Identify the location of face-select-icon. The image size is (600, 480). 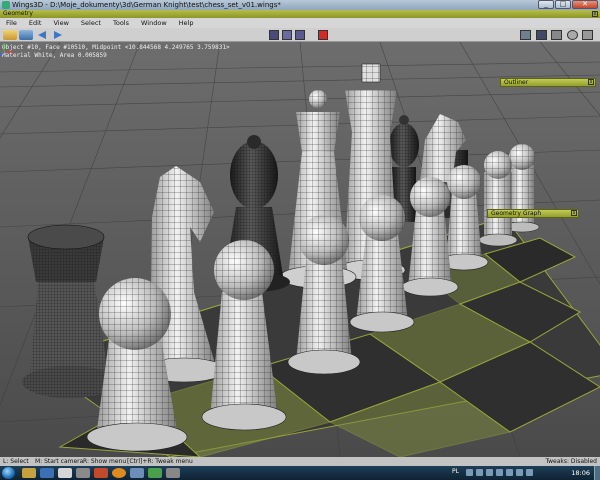
(300, 35).